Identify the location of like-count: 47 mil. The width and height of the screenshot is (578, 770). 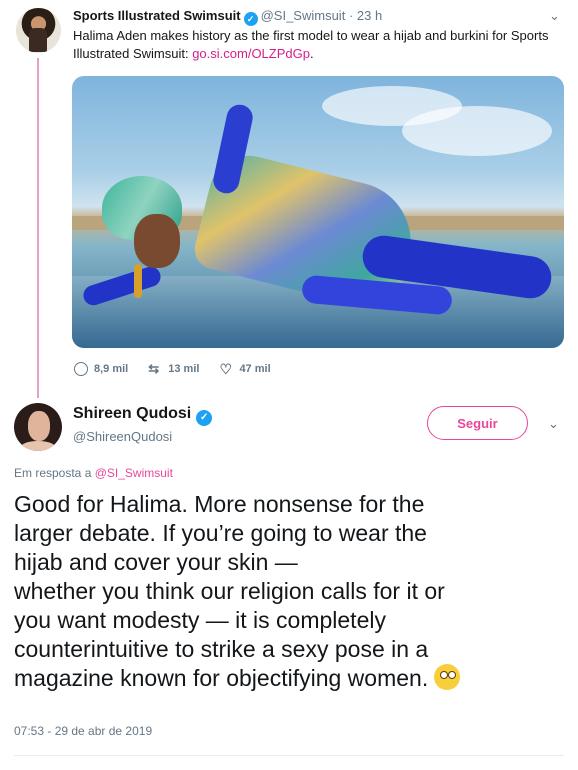
(255, 369).